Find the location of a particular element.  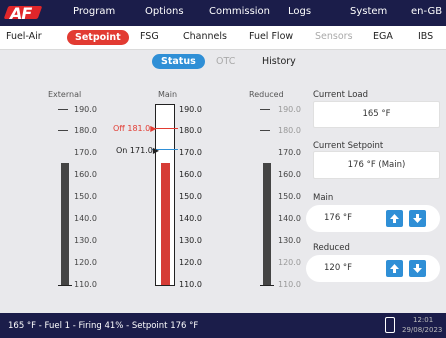

reduced-gauge-label: Reduced is located at coordinates (266, 94).